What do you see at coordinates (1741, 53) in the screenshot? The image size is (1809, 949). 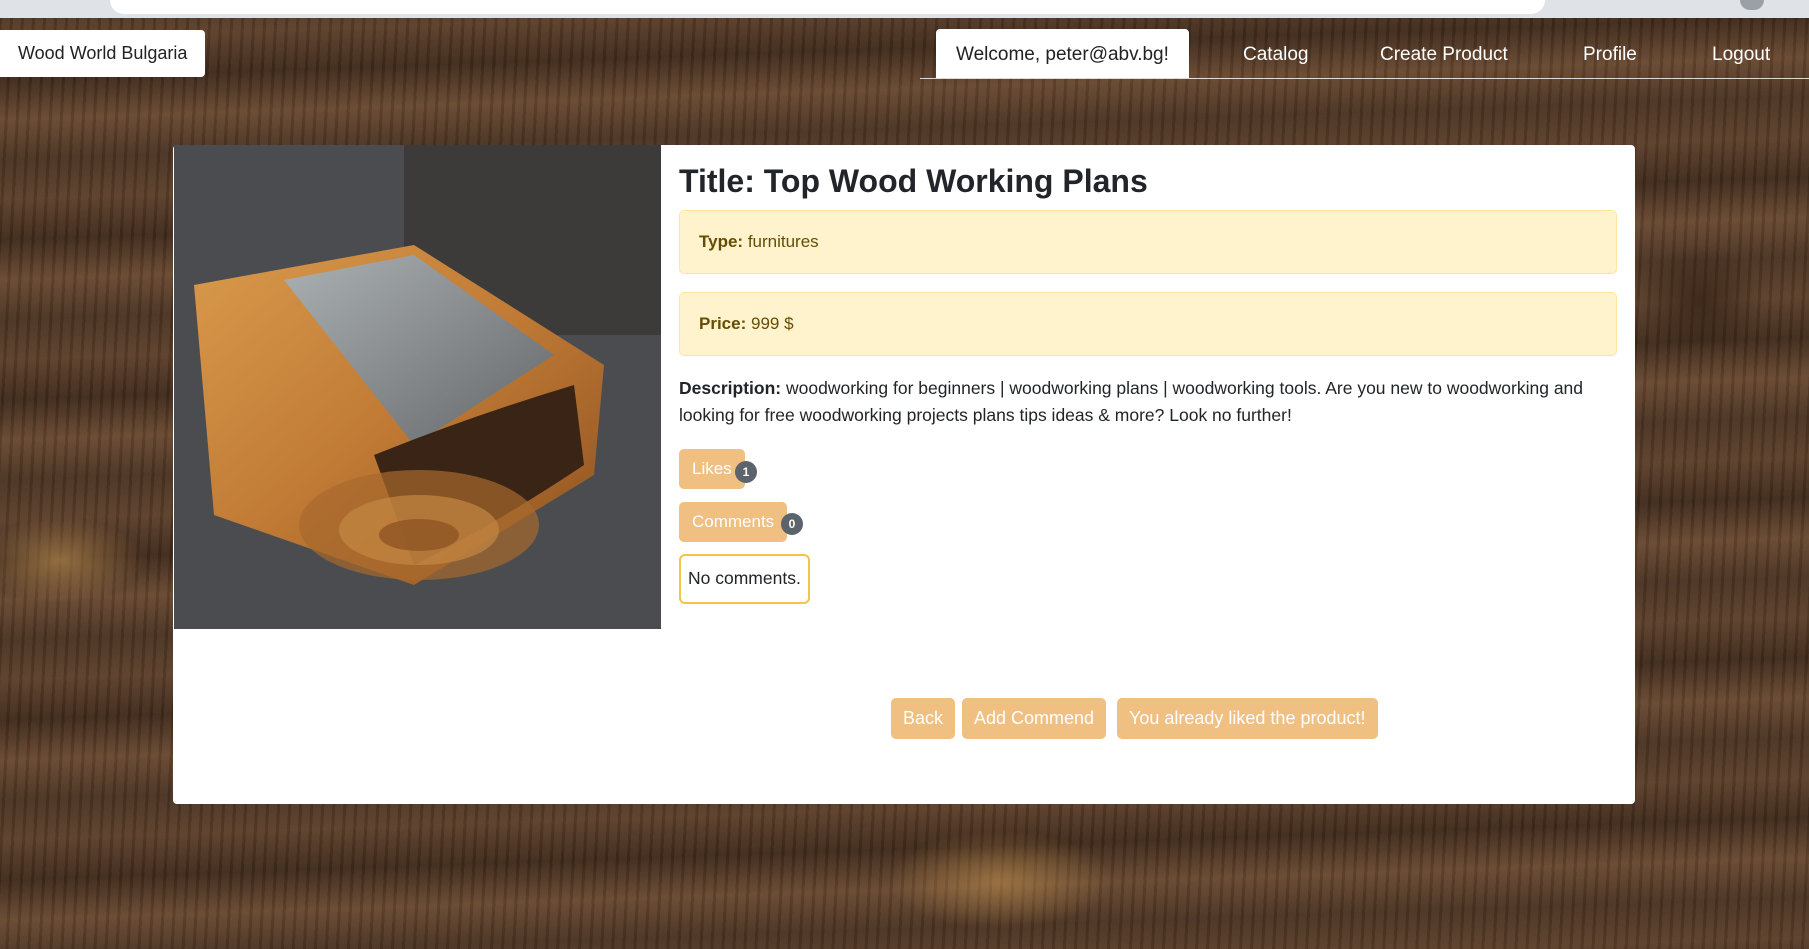 I see `nav-link-logout: Logout` at bounding box center [1741, 53].